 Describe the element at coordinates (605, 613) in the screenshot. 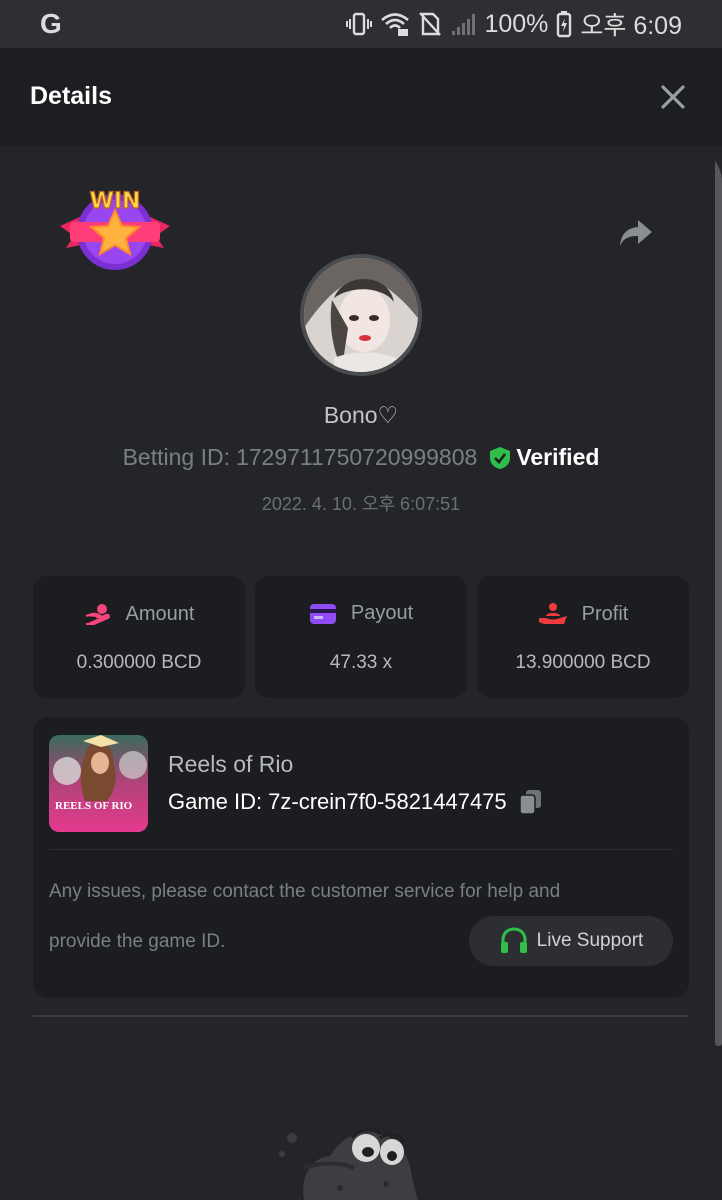

I see `profit-label: Profit` at that location.